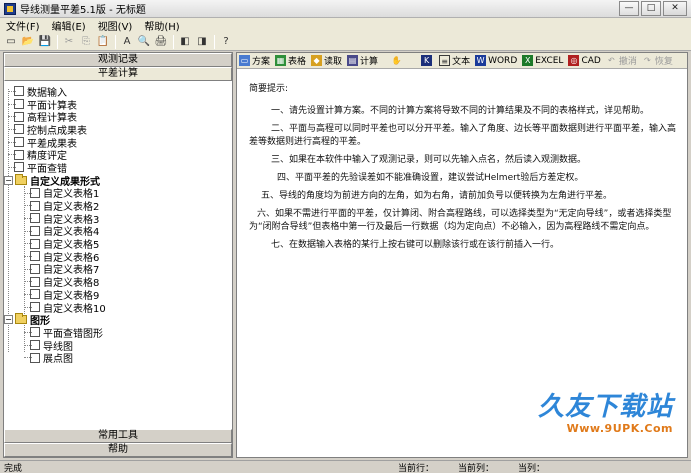 Image resolution: width=691 pixels, height=473 pixels. I want to click on word-icon: W, so click(481, 60).